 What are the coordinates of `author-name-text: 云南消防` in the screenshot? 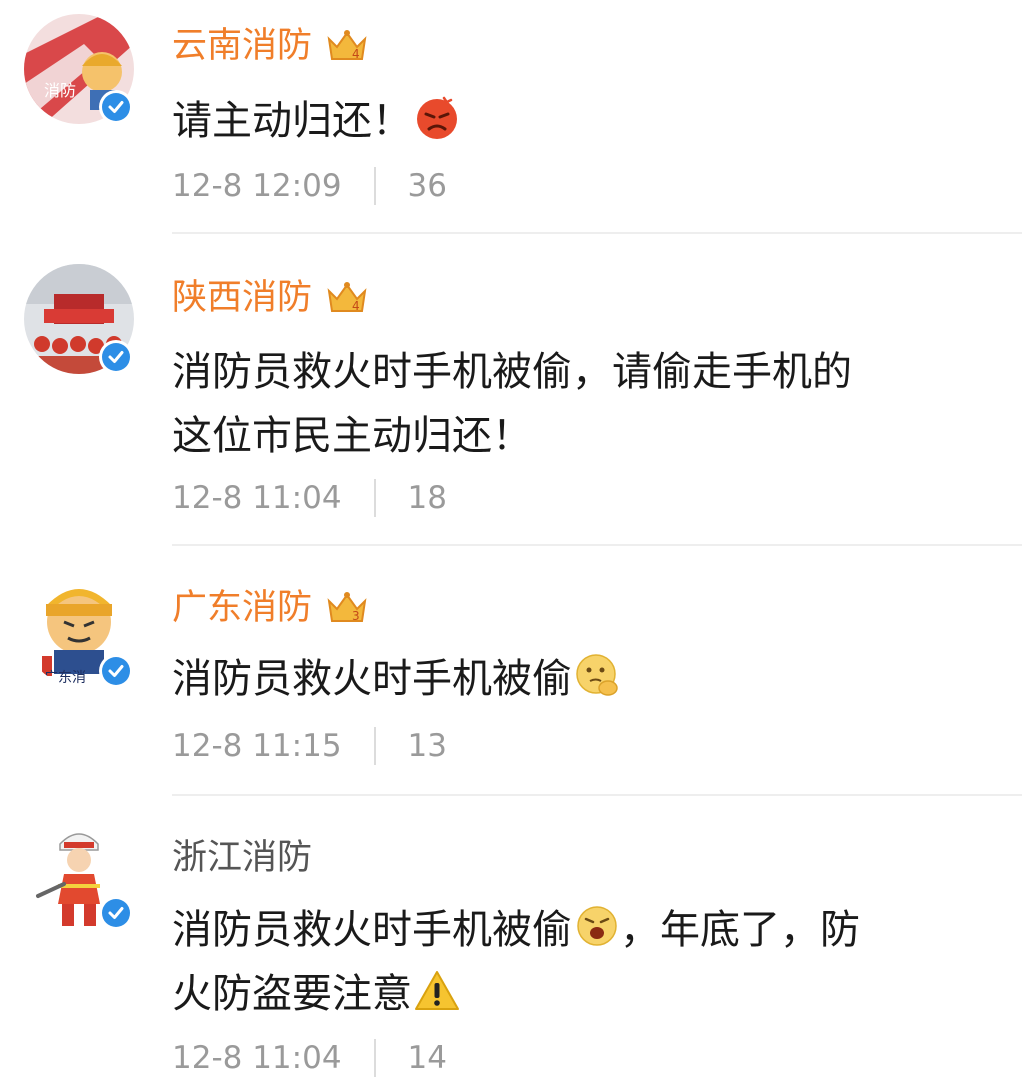 It's located at (242, 46).